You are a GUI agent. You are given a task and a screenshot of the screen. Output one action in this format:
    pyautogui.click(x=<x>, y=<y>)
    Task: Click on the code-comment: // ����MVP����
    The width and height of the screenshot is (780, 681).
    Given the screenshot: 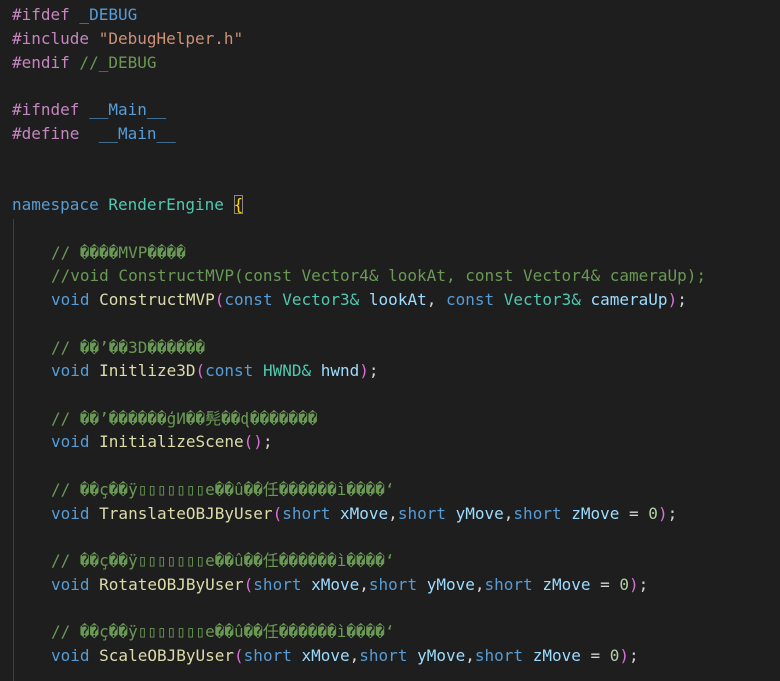 What is the action you would take?
    pyautogui.click(x=118, y=252)
    